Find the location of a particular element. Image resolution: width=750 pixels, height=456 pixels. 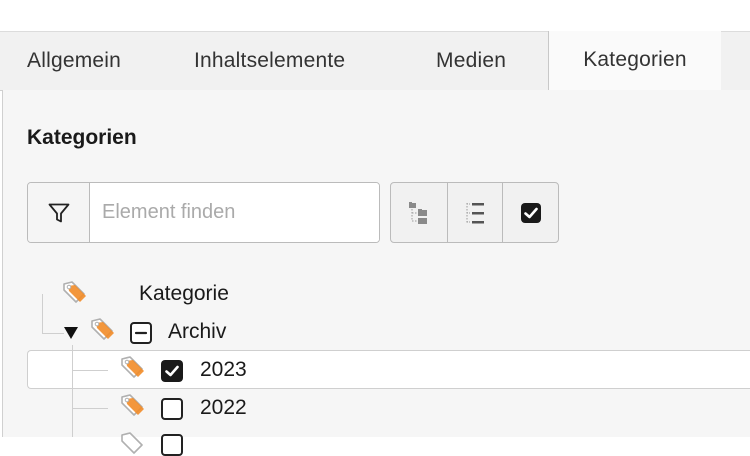

caret-down-icon is located at coordinates (71, 332).